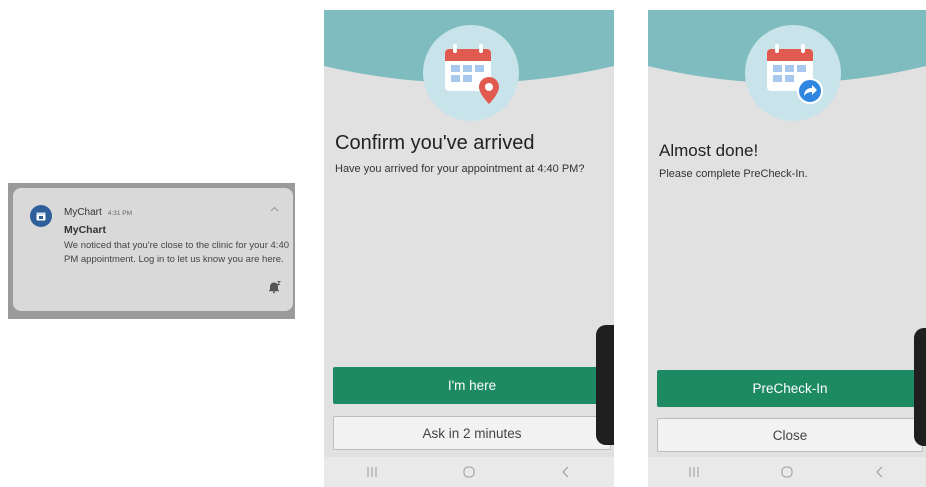 The width and height of the screenshot is (926, 487). What do you see at coordinates (793, 73) in the screenshot?
I see `calendar-share-icon` at bounding box center [793, 73].